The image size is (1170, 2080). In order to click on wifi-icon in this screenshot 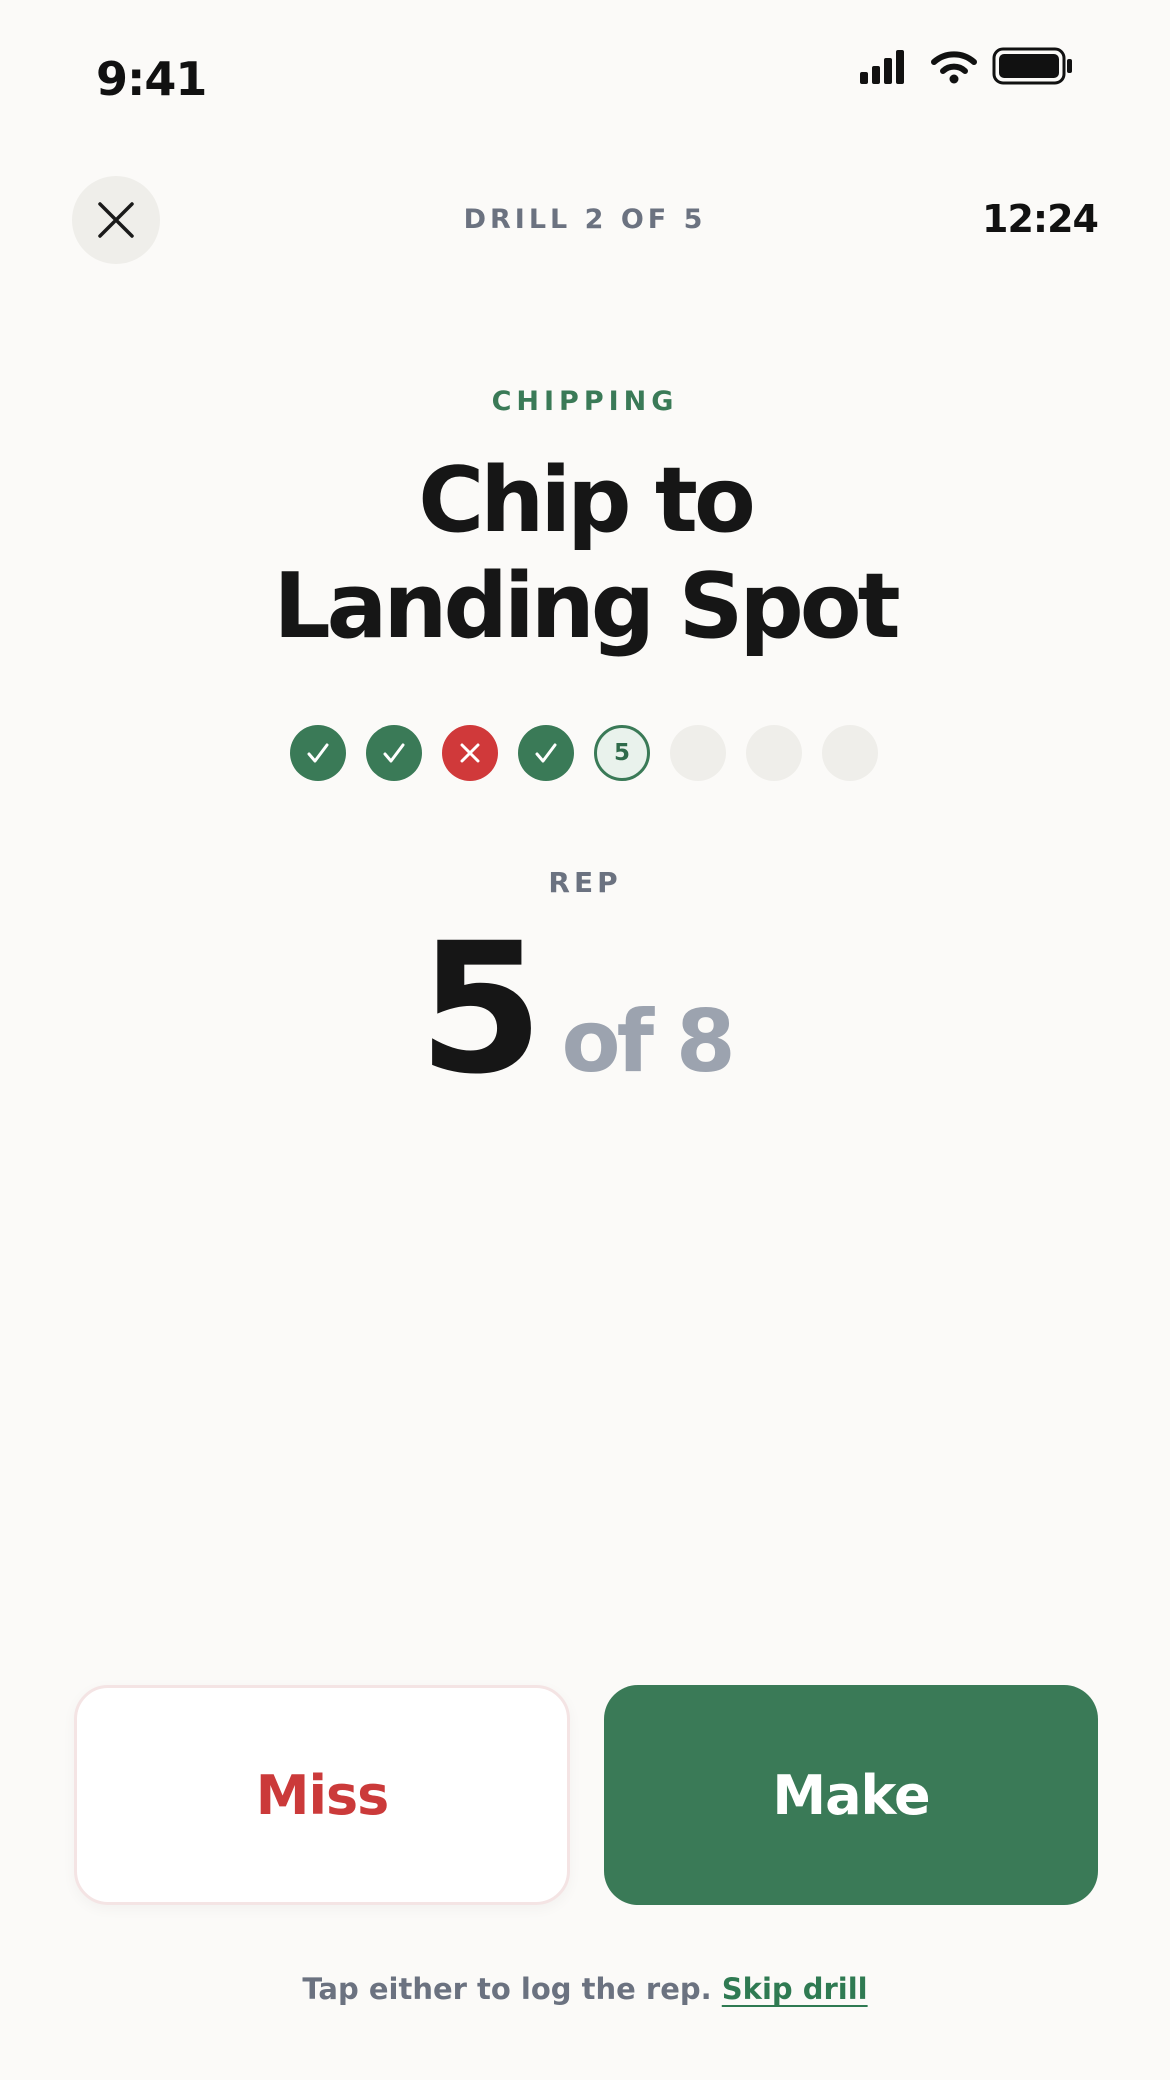, I will do `click(954, 67)`.